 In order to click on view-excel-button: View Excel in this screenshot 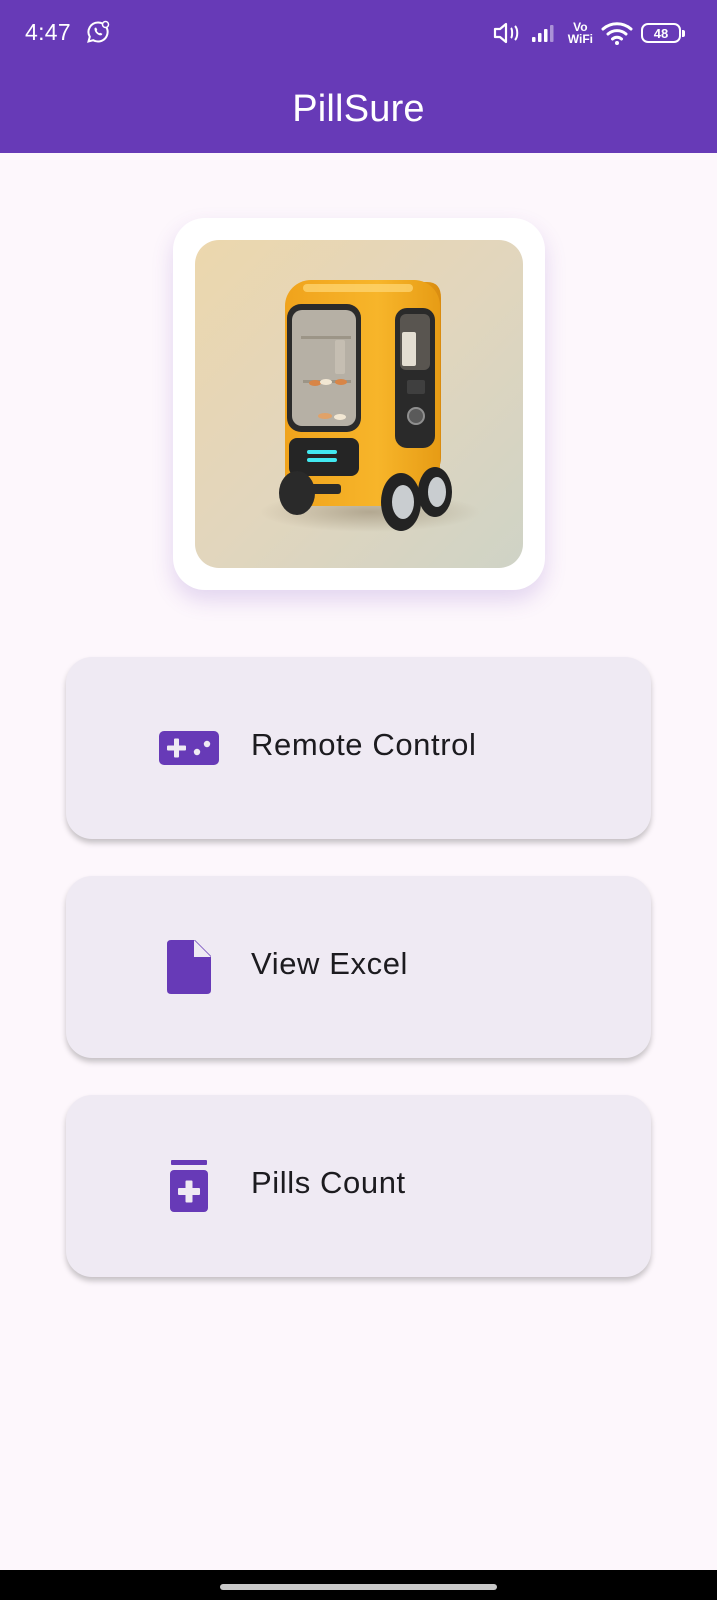, I will do `click(358, 967)`.